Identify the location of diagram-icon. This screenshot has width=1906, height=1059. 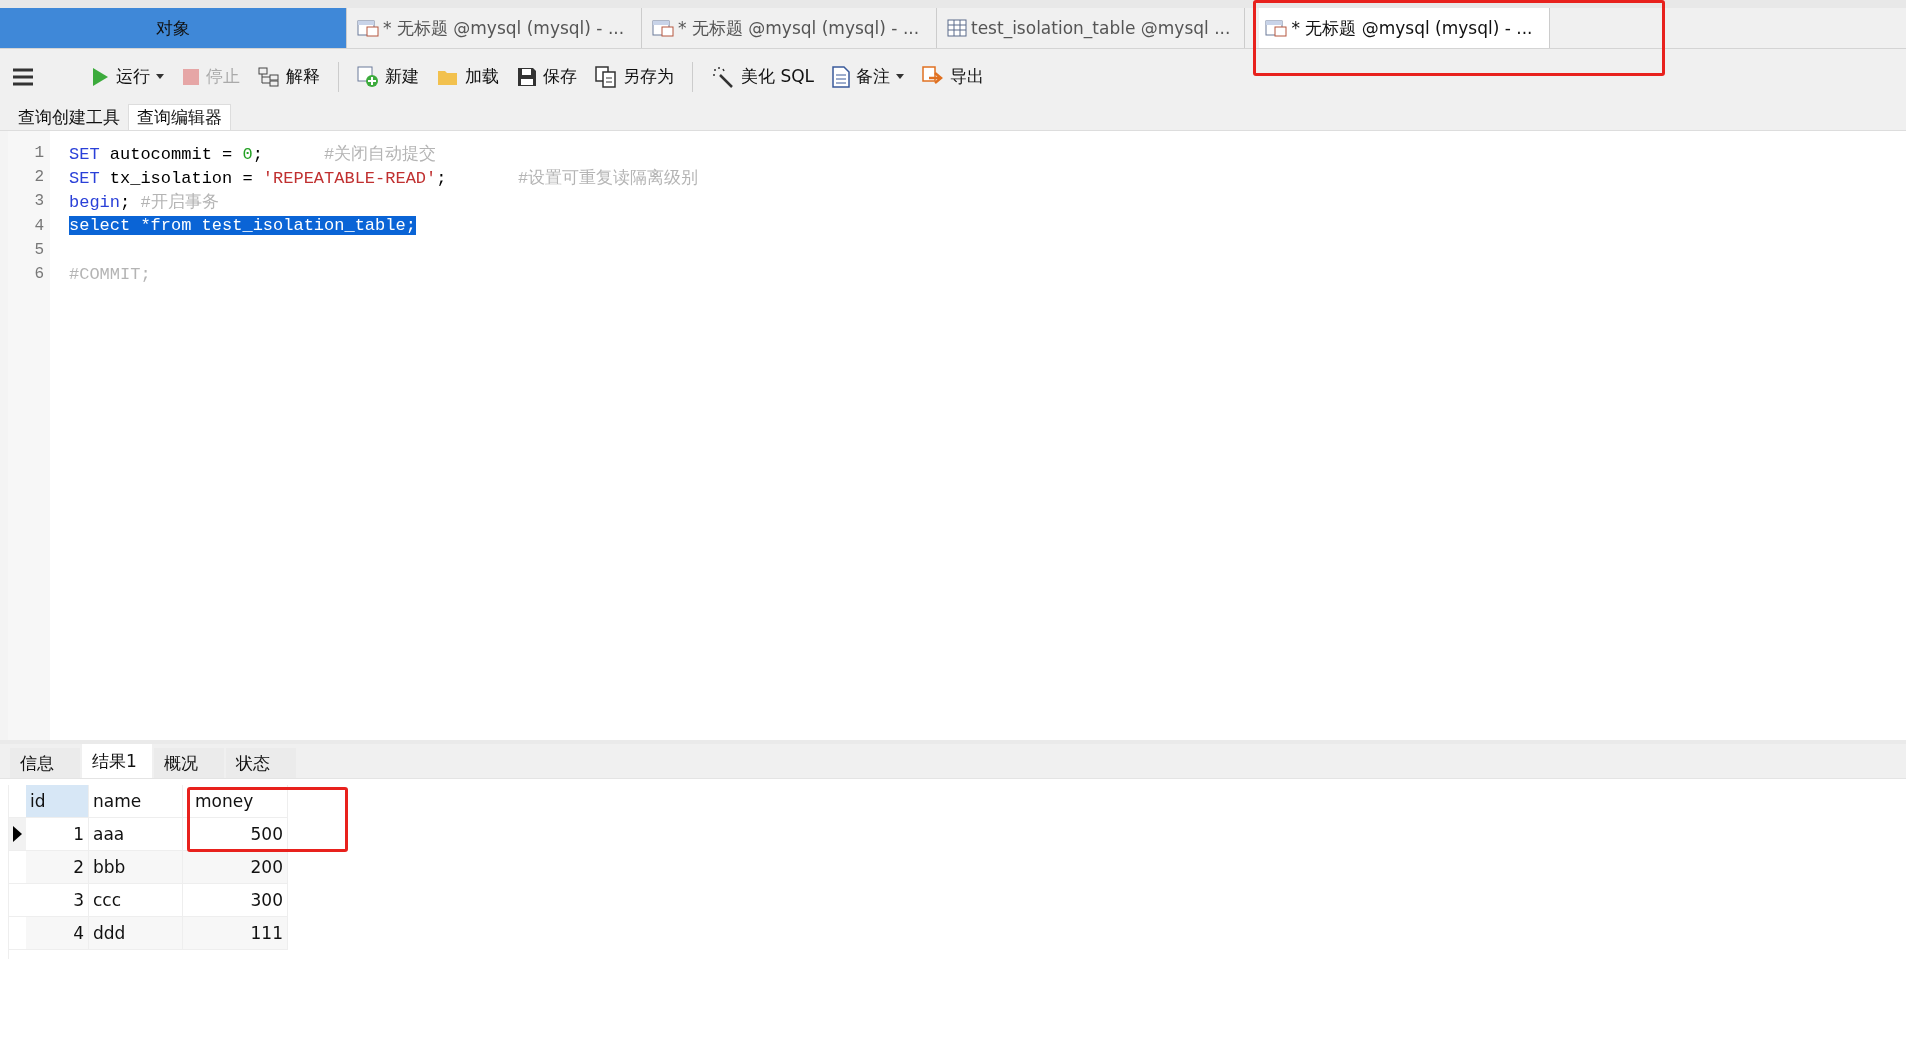
(269, 76).